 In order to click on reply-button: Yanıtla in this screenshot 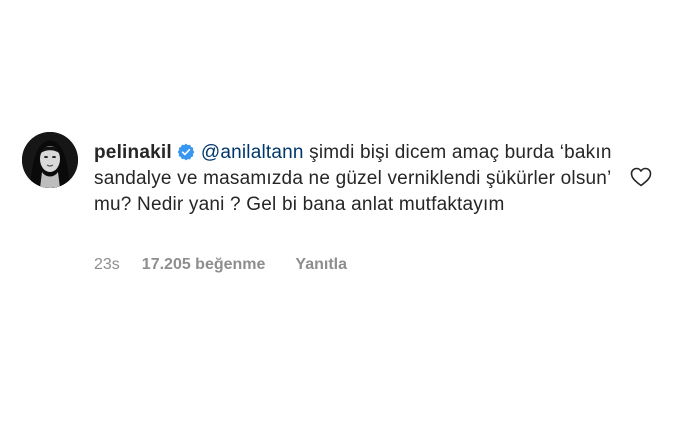, I will do `click(321, 265)`.